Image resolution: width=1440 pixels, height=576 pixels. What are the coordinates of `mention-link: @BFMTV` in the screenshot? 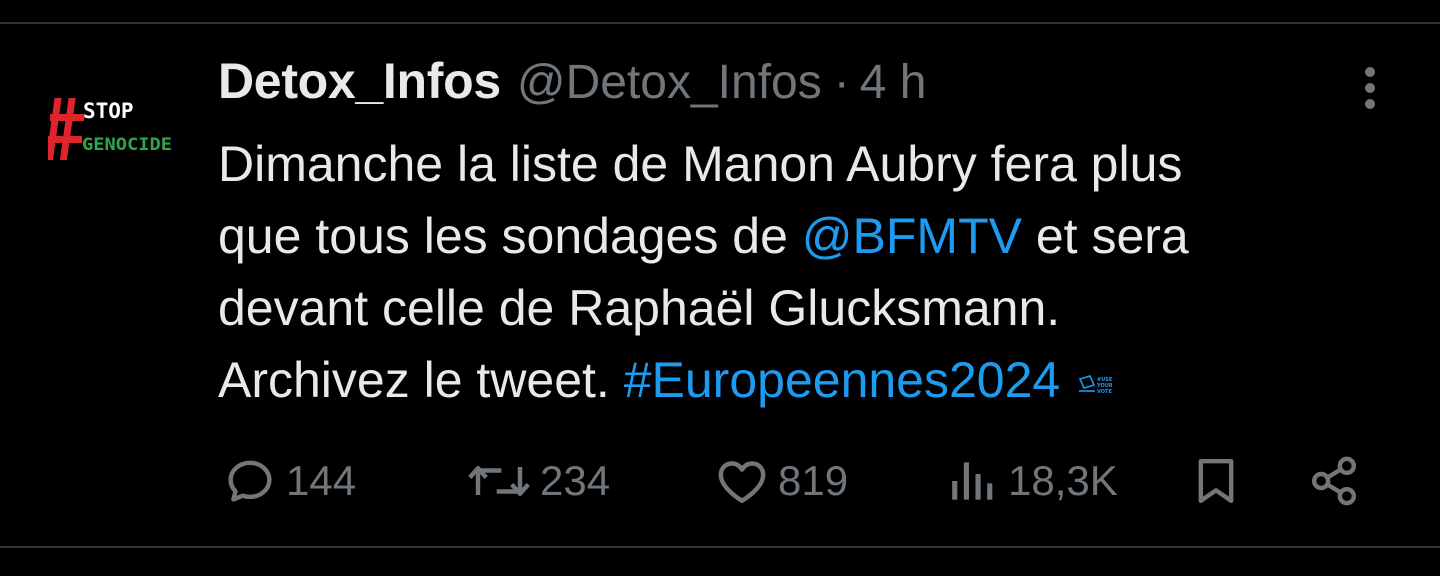 It's located at (912, 236).